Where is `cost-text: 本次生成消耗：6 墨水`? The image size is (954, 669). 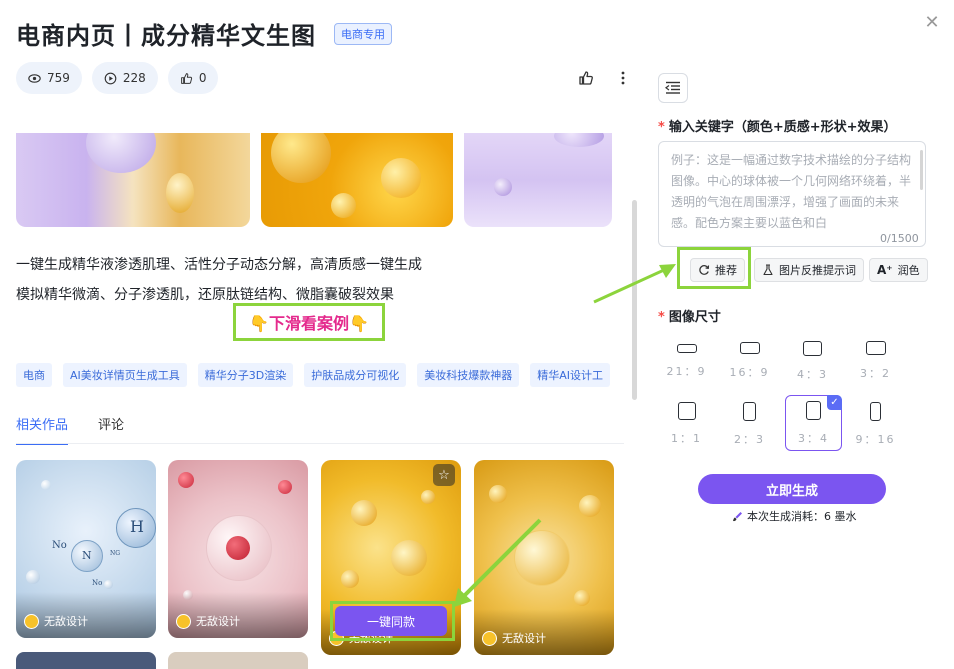 cost-text: 本次生成消耗：6 墨水 is located at coordinates (802, 516).